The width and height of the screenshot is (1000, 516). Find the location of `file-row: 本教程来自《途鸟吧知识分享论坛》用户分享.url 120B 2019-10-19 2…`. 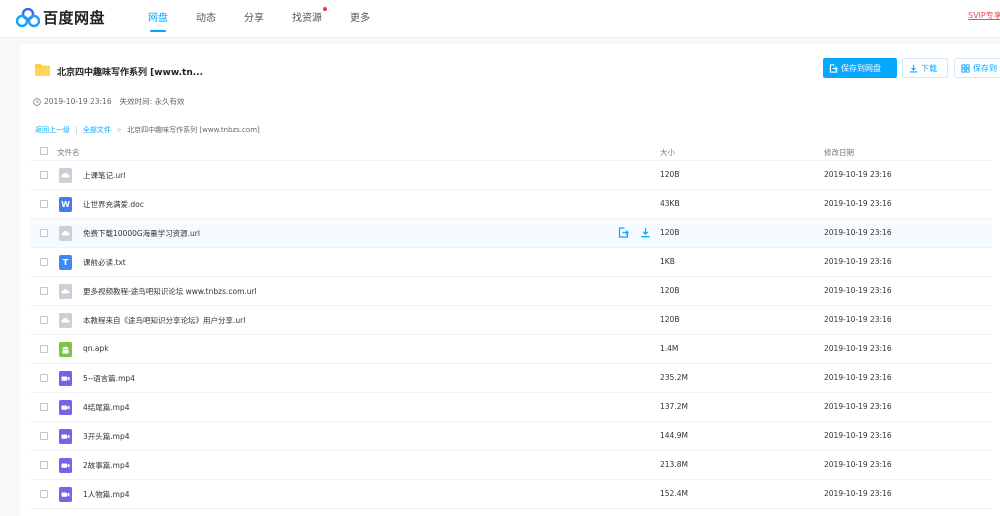

file-row: 本教程来自《途鸟吧知识分享论坛》用户分享.url 120B 2019-10-19 2… is located at coordinates (511, 320).